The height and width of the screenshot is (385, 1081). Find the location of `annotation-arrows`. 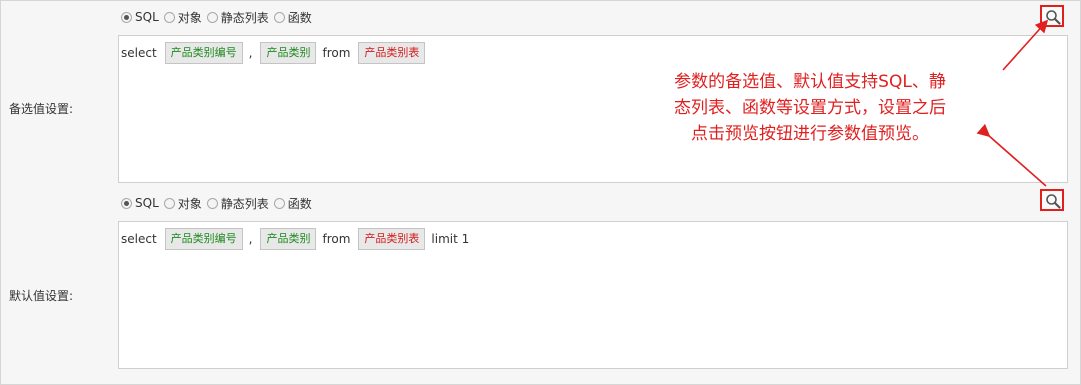

annotation-arrows is located at coordinates (1012, 103).